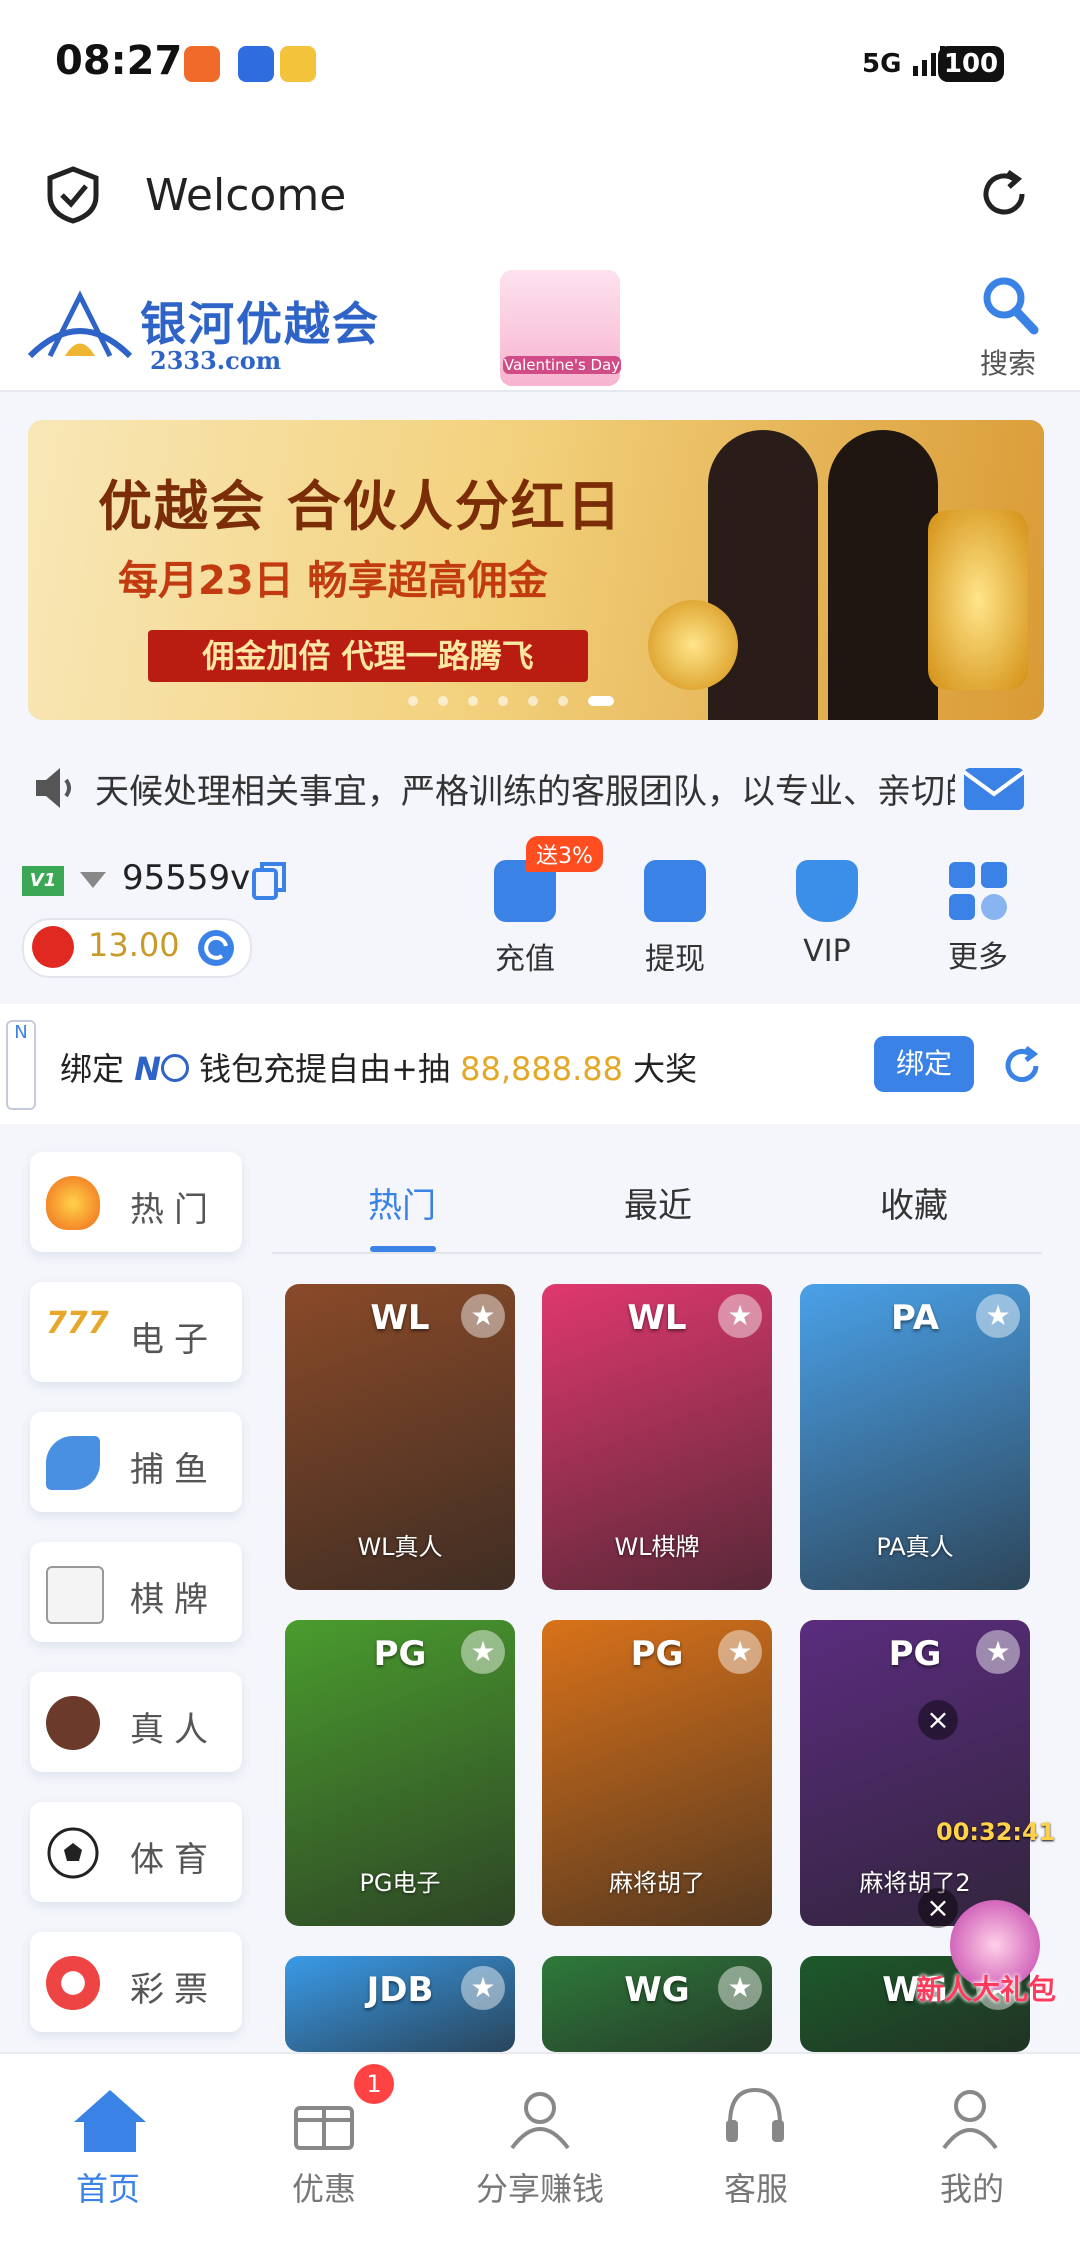 The image size is (1080, 2242). What do you see at coordinates (564, 854) in the screenshot?
I see `deposit-bonus-badge: 送3%` at bounding box center [564, 854].